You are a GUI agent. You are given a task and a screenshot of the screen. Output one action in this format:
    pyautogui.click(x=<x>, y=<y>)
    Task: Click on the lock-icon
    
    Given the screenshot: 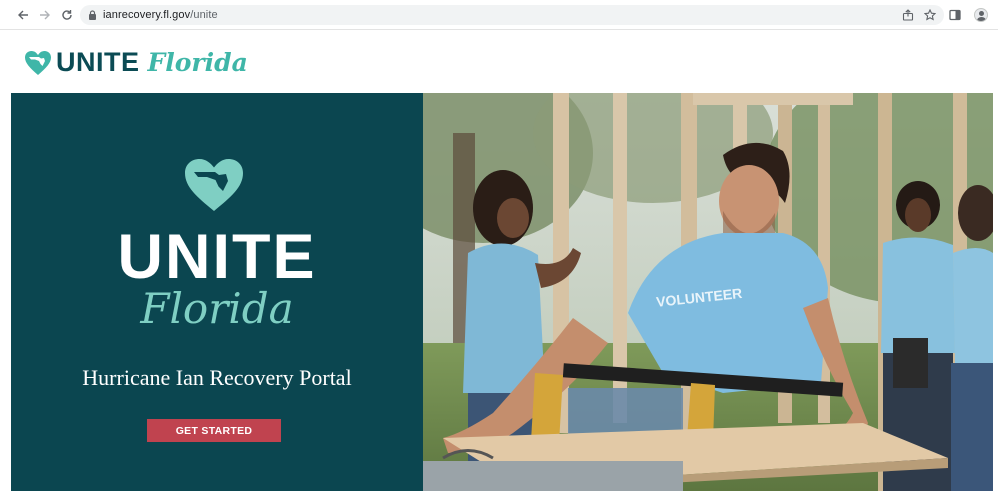 What is the action you would take?
    pyautogui.click(x=92, y=15)
    